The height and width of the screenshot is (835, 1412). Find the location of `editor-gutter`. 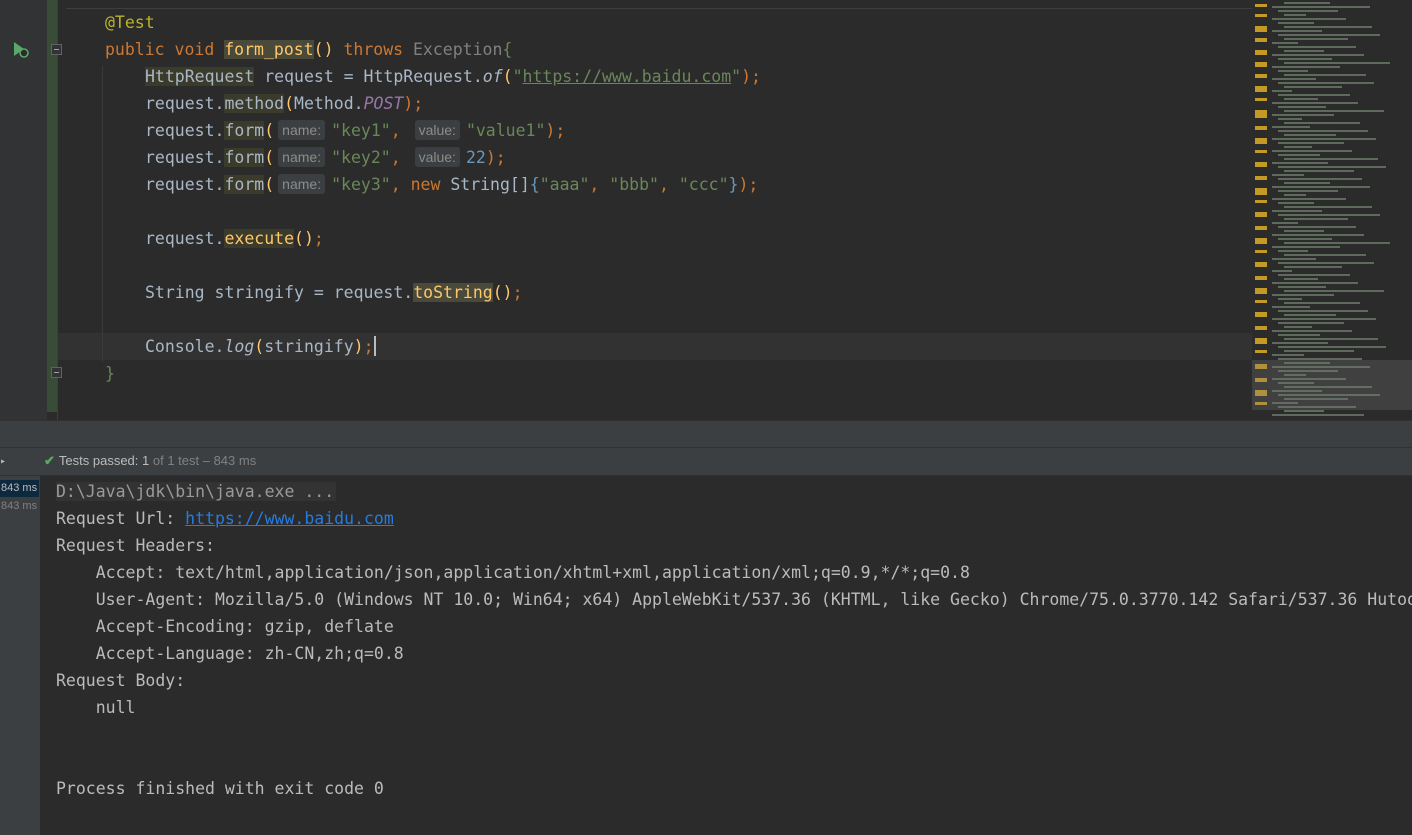

editor-gutter is located at coordinates (23, 210).